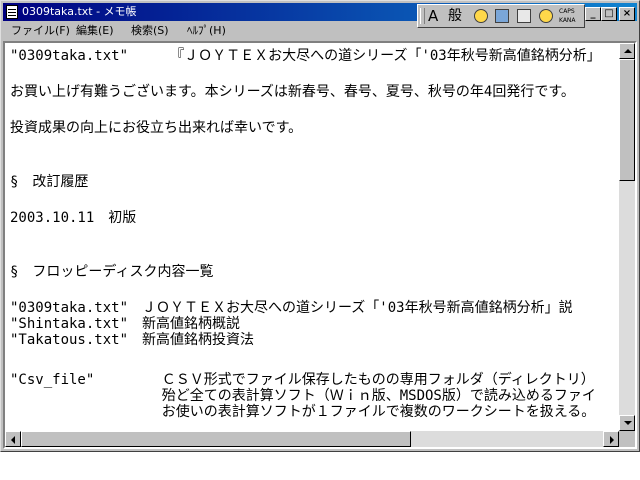 This screenshot has width=640, height=480. I want to click on arrow-up-icon, so click(628, 51).